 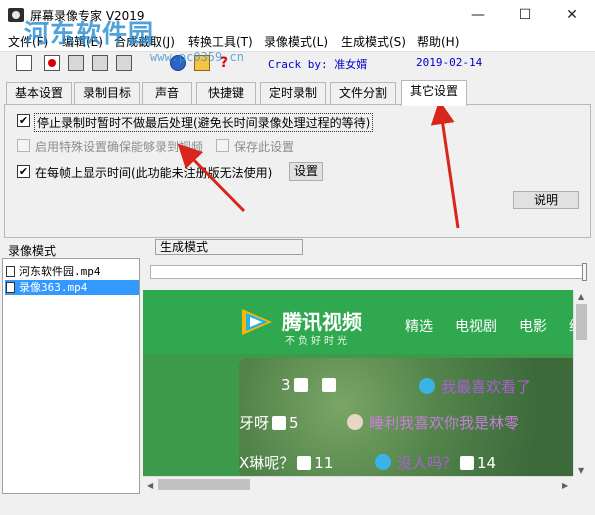 What do you see at coordinates (572, 15) in the screenshot?
I see `close-button: ✕` at bounding box center [572, 15].